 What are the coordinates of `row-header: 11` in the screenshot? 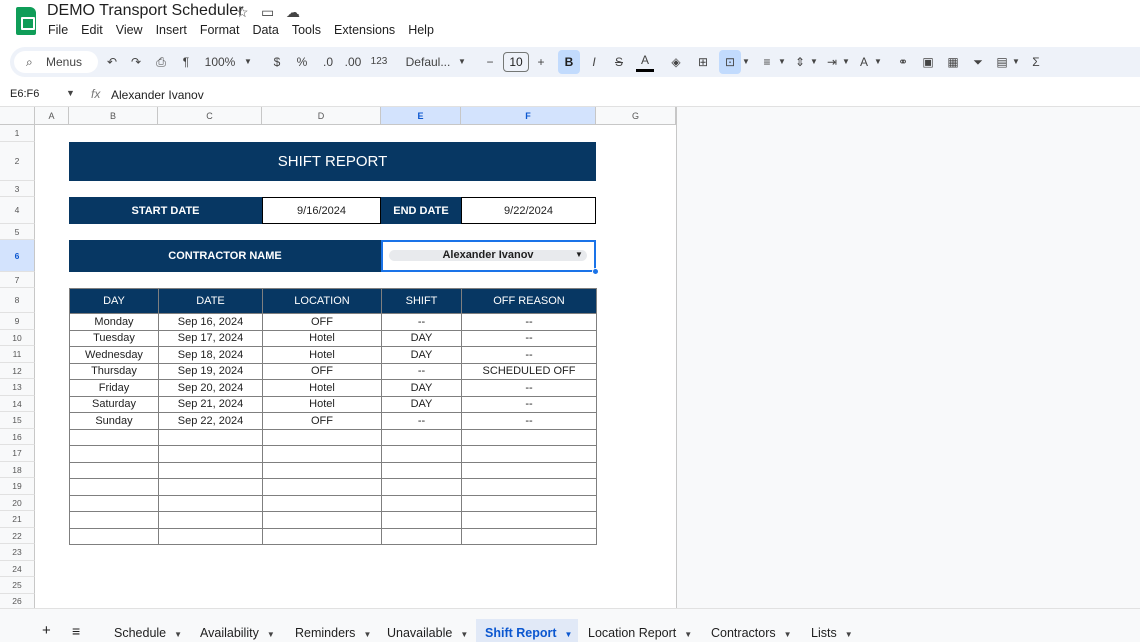 It's located at (17, 354).